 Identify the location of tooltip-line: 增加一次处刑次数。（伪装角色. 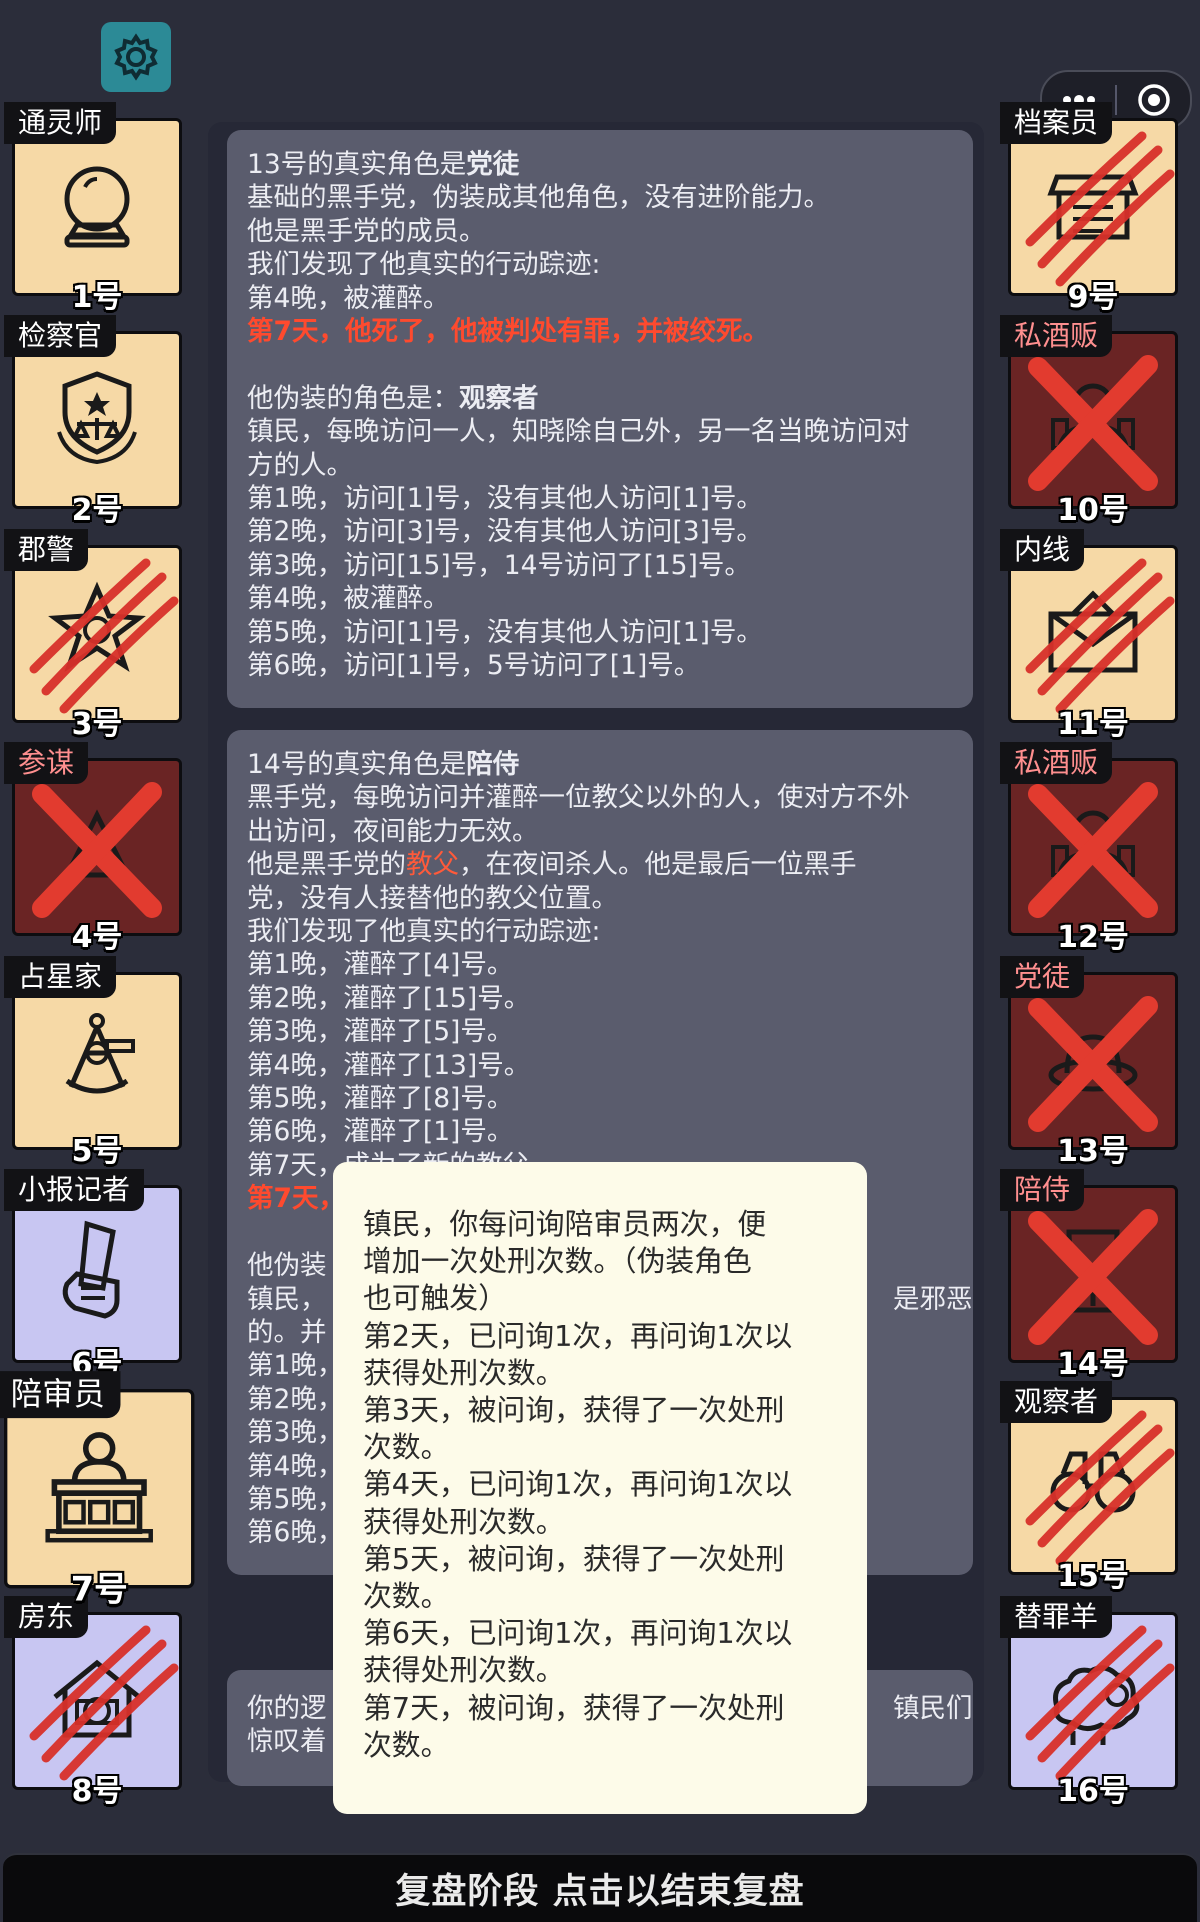
(557, 1261).